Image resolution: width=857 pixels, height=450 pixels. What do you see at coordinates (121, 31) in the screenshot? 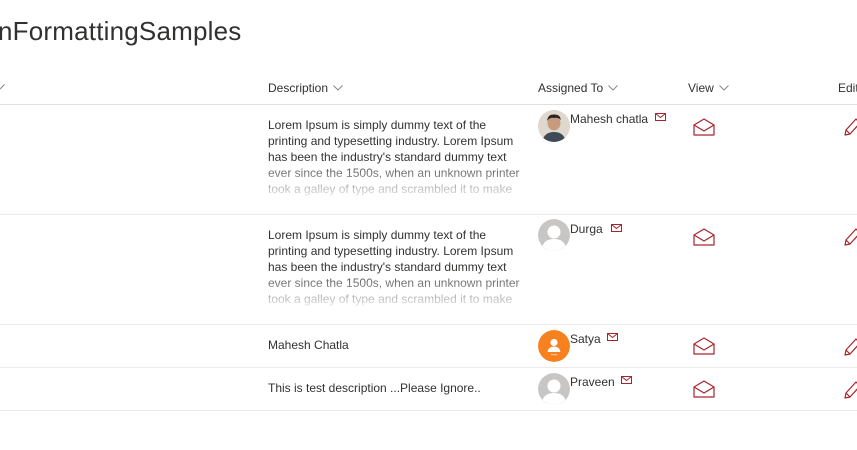
I see `page-title: nFormattingSamples` at bounding box center [121, 31].